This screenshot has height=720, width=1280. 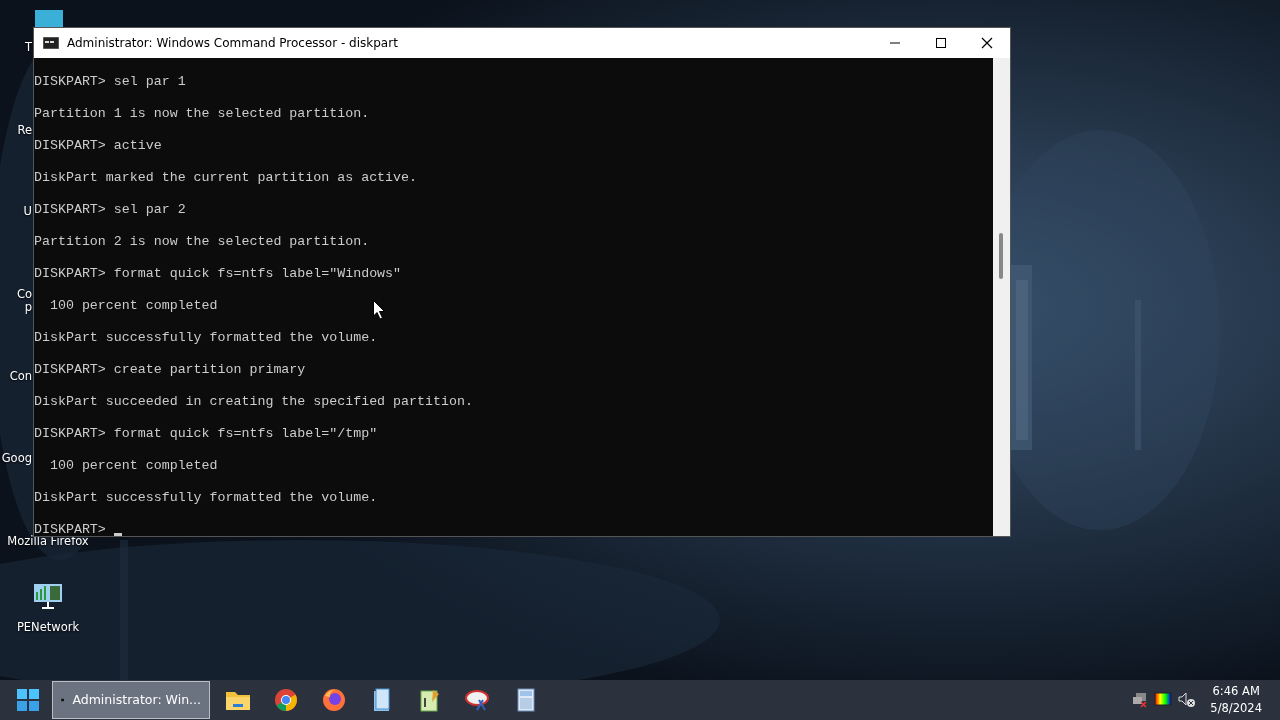 I want to click on text-cursor, so click(x=117, y=534).